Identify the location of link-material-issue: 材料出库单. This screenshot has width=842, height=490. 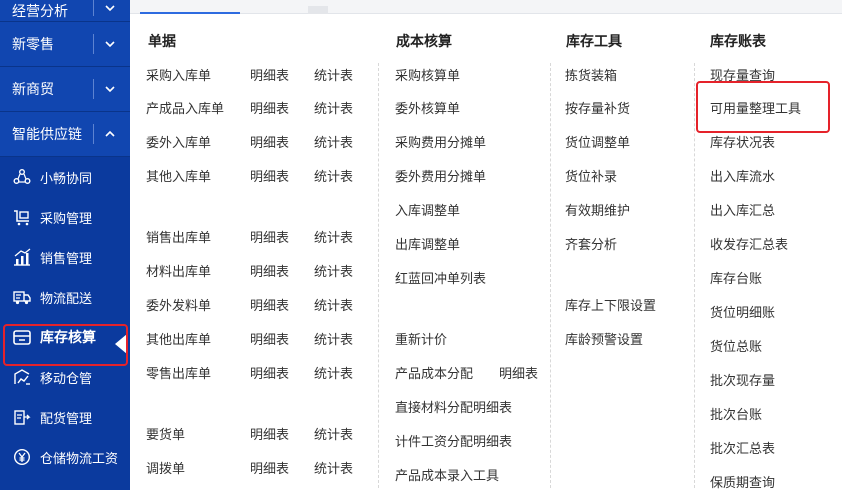
(178, 270).